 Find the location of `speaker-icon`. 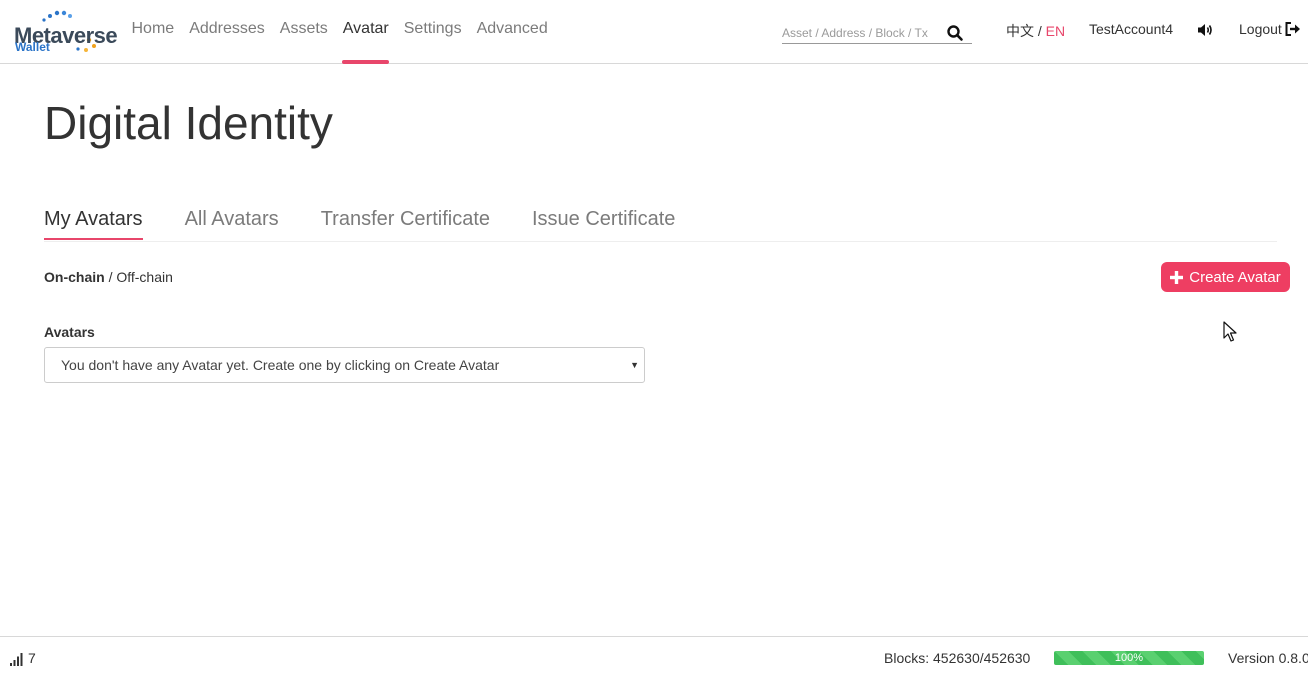

speaker-icon is located at coordinates (1205, 30).